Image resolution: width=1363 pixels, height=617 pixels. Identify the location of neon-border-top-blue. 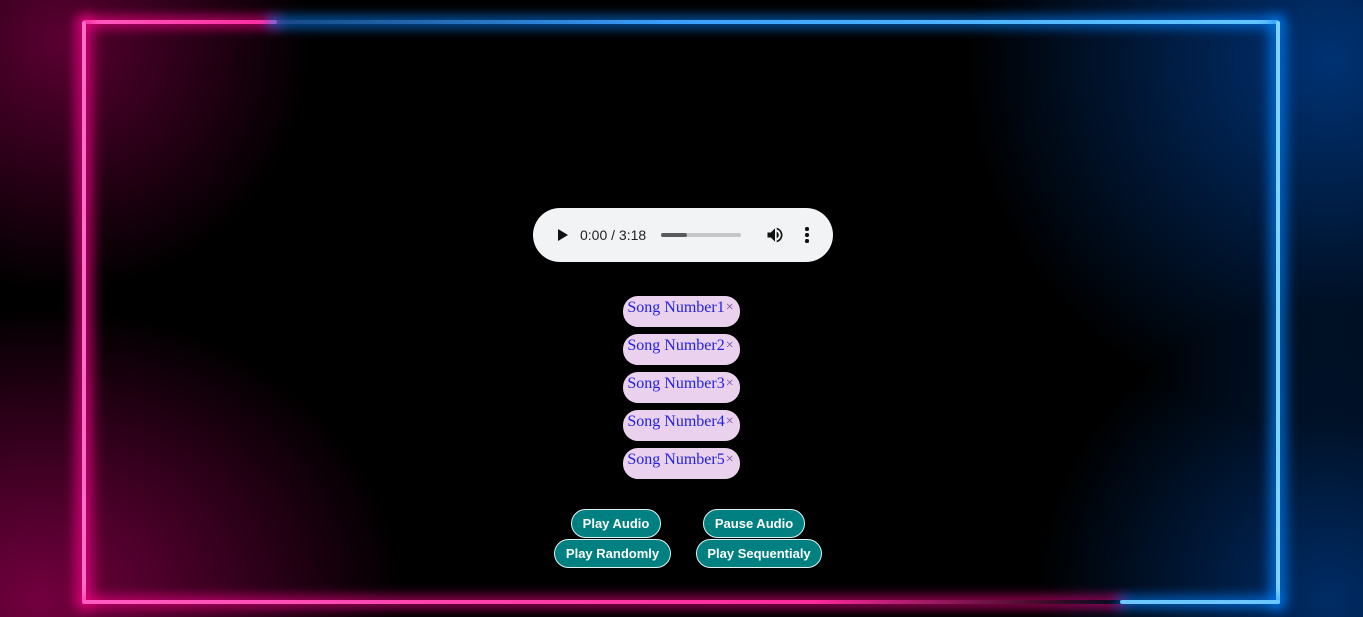
(774, 22).